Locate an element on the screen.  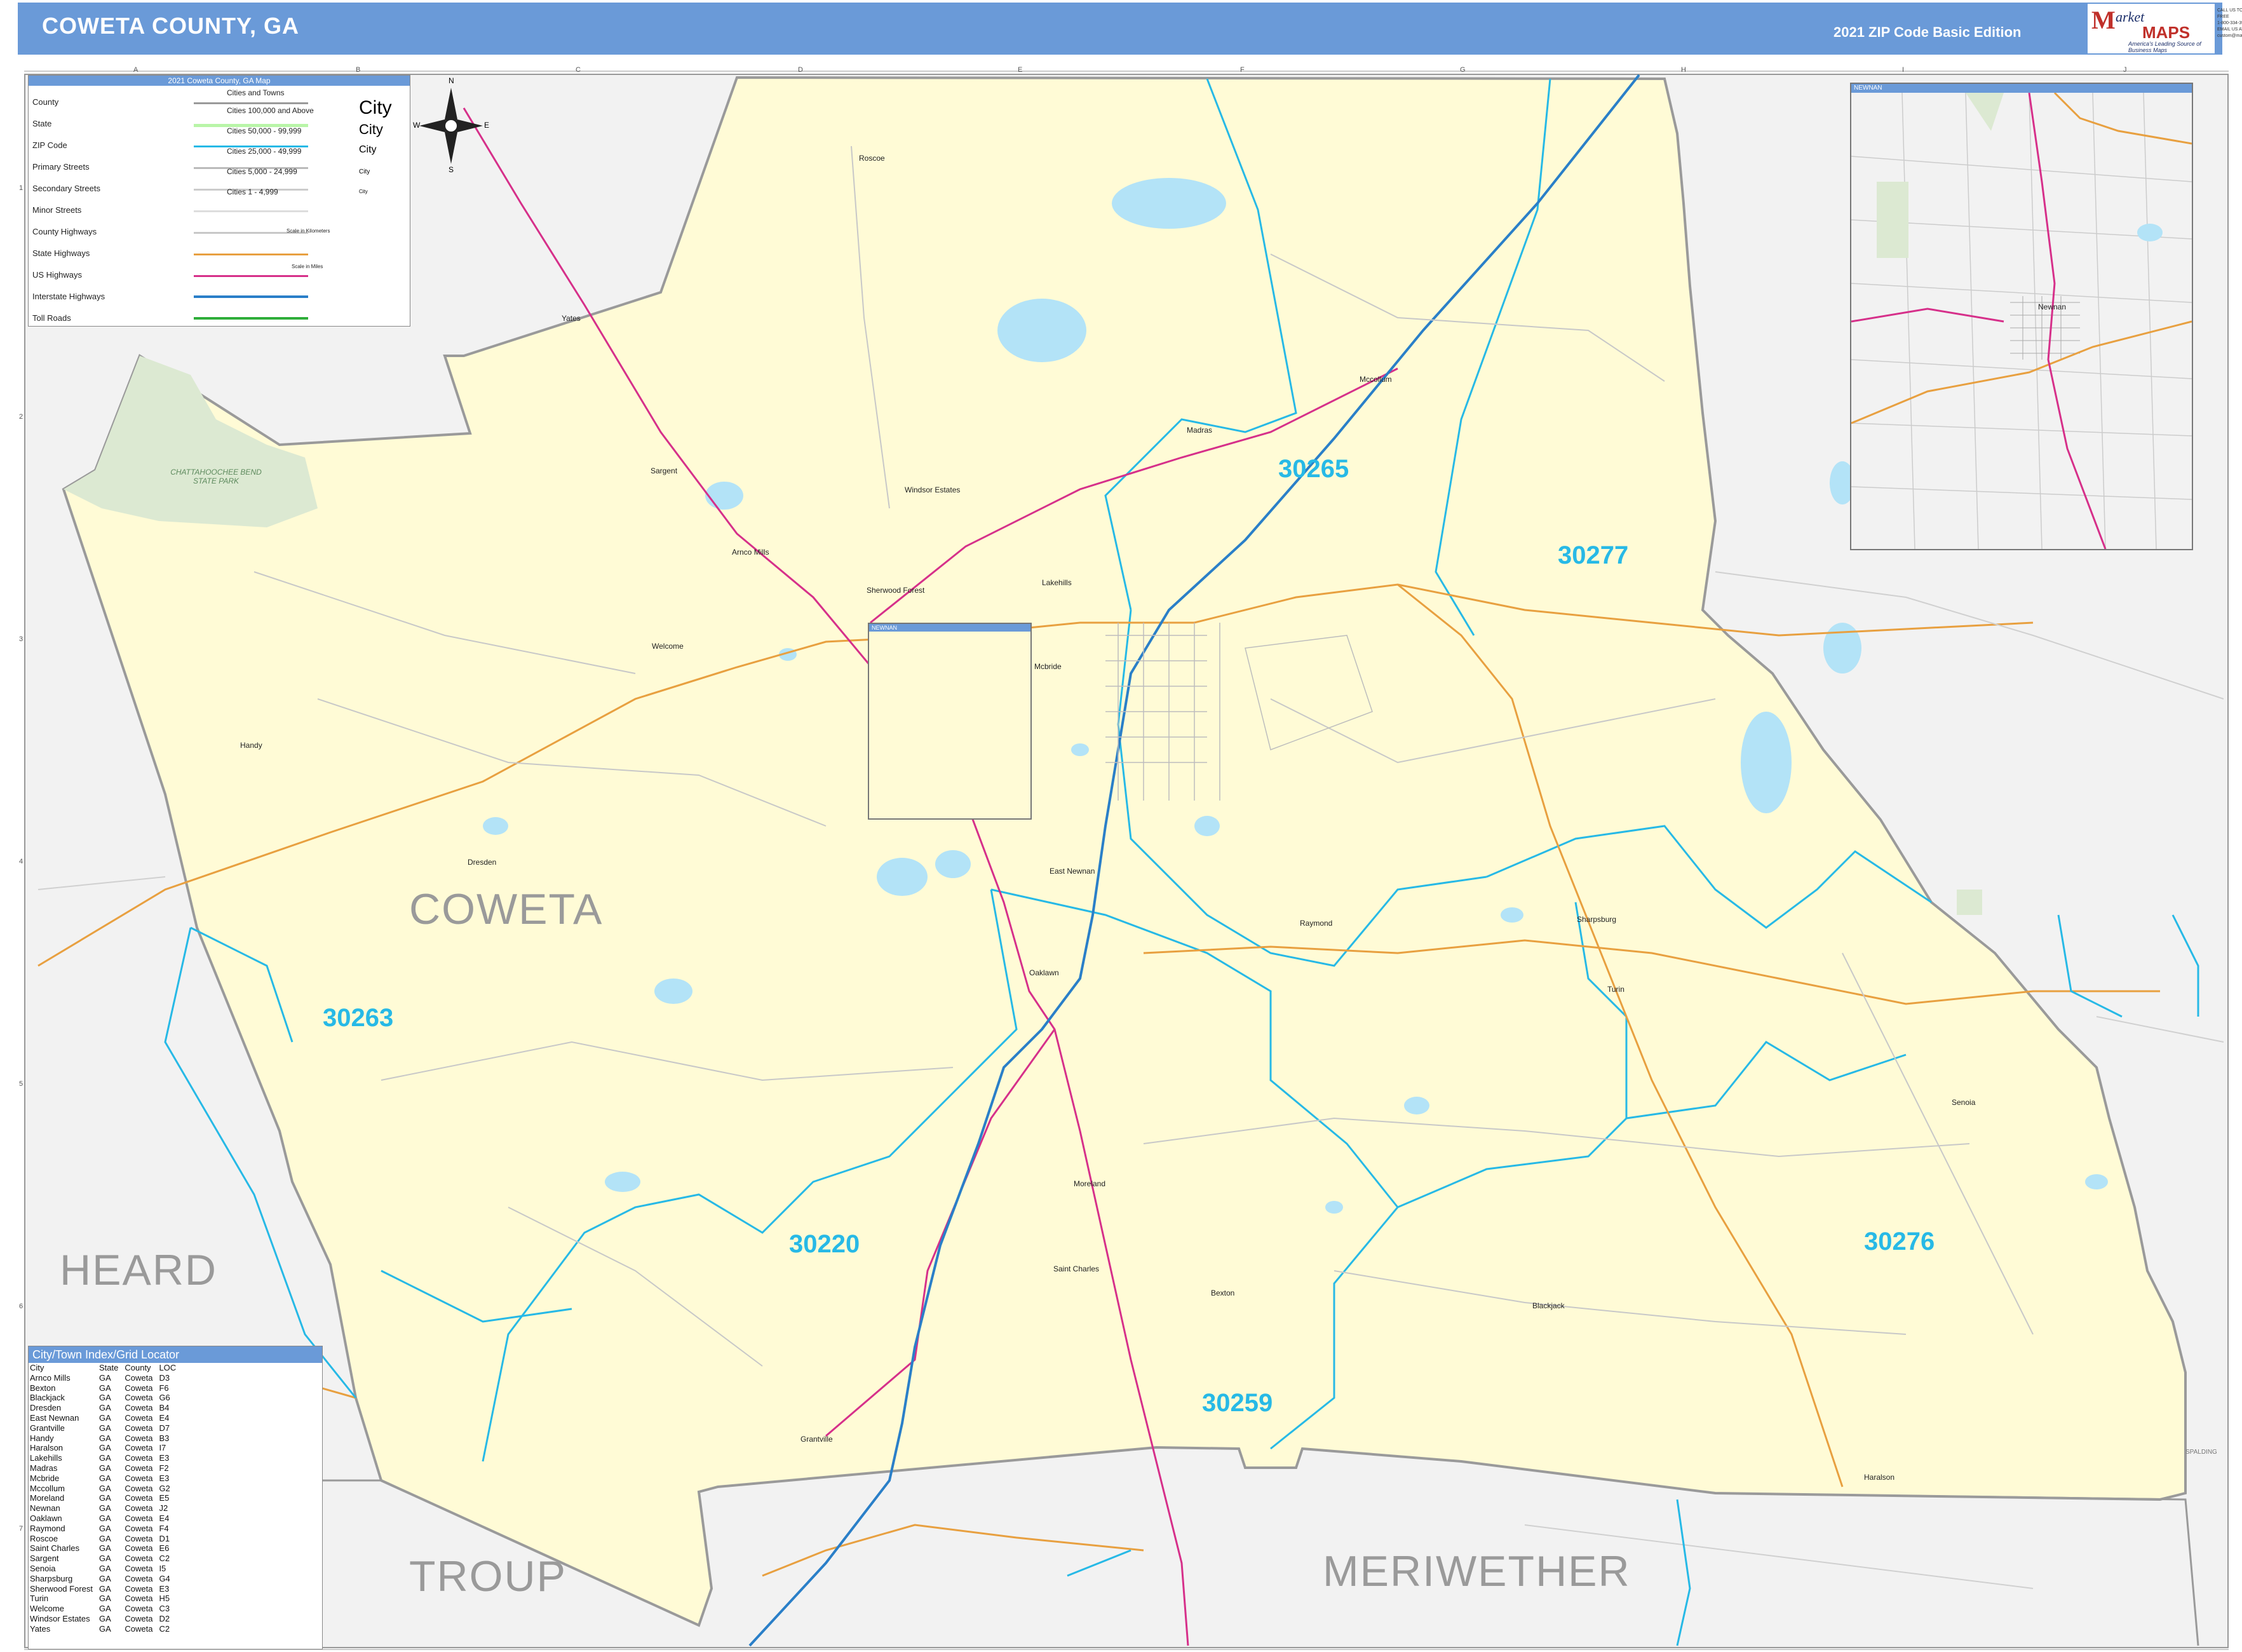
index-cell: Raymond is located at coordinates (47, 1528).